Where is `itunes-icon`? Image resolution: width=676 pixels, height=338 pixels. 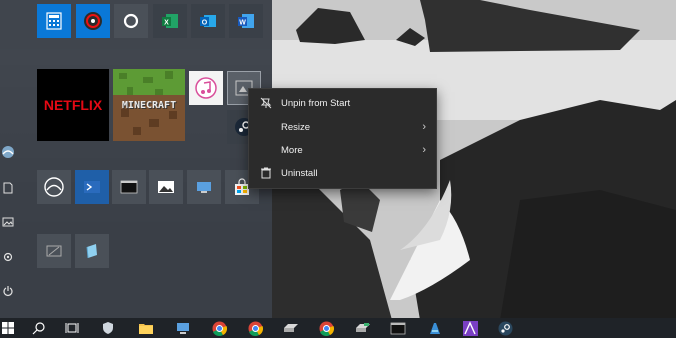 itunes-icon is located at coordinates (206, 88).